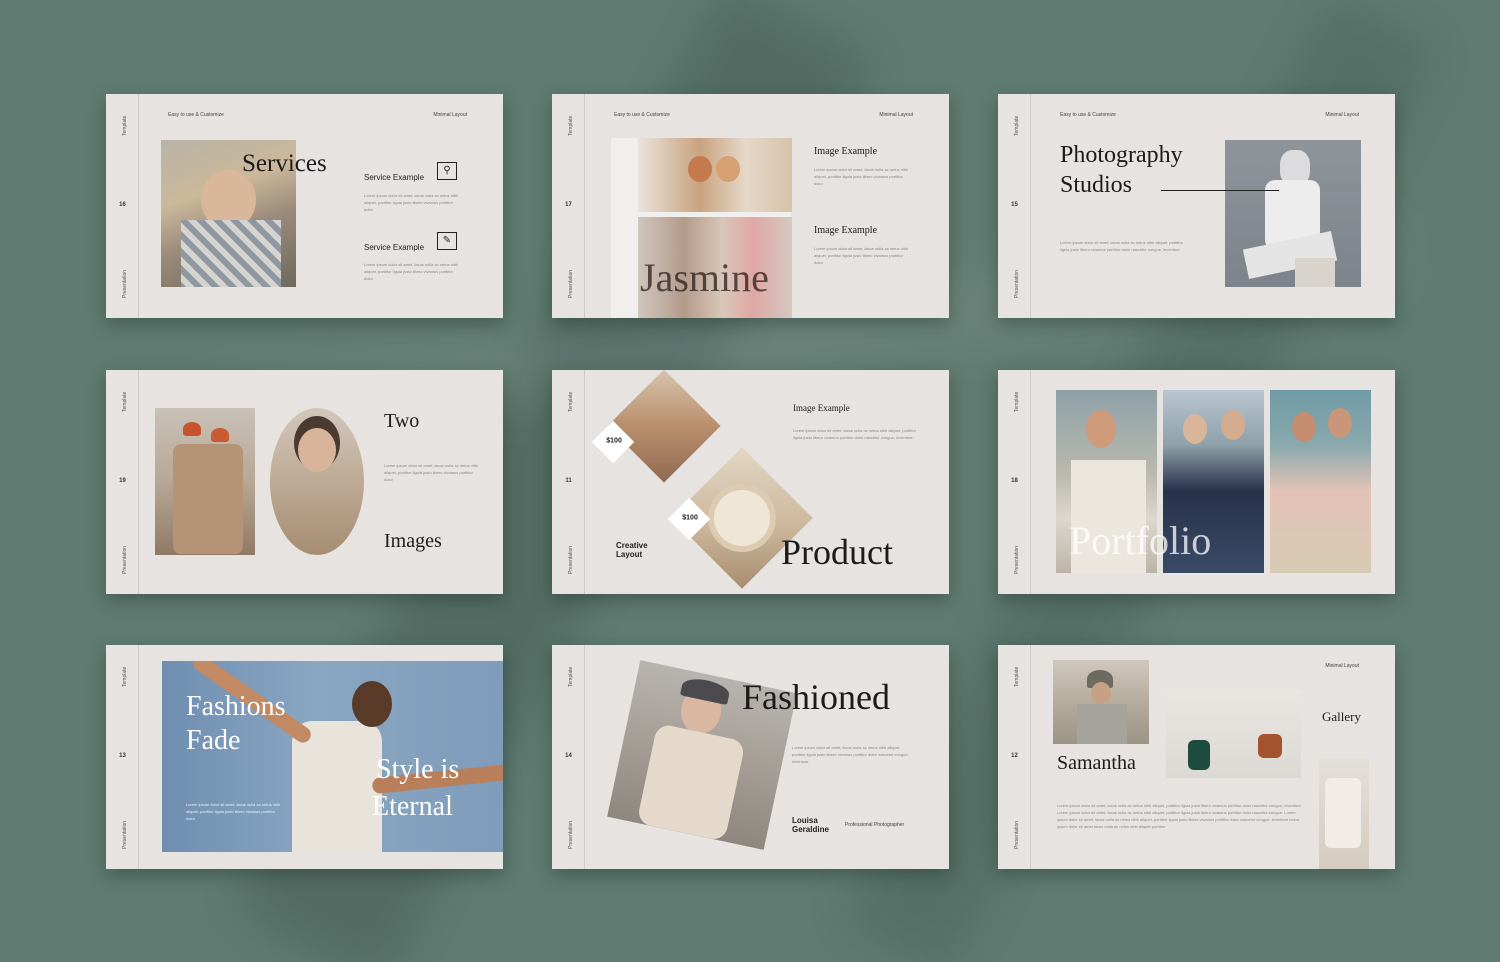  I want to click on title-line-3: Style is, so click(418, 769).